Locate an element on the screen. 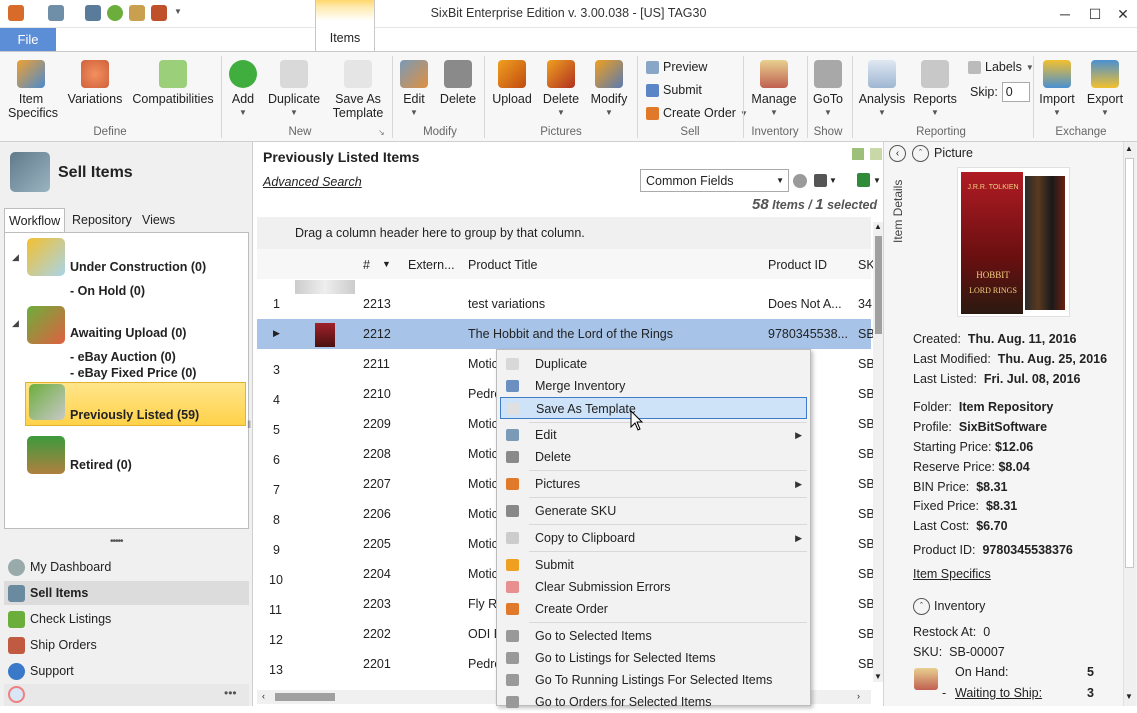  tab-file: File is located at coordinates (28, 40).